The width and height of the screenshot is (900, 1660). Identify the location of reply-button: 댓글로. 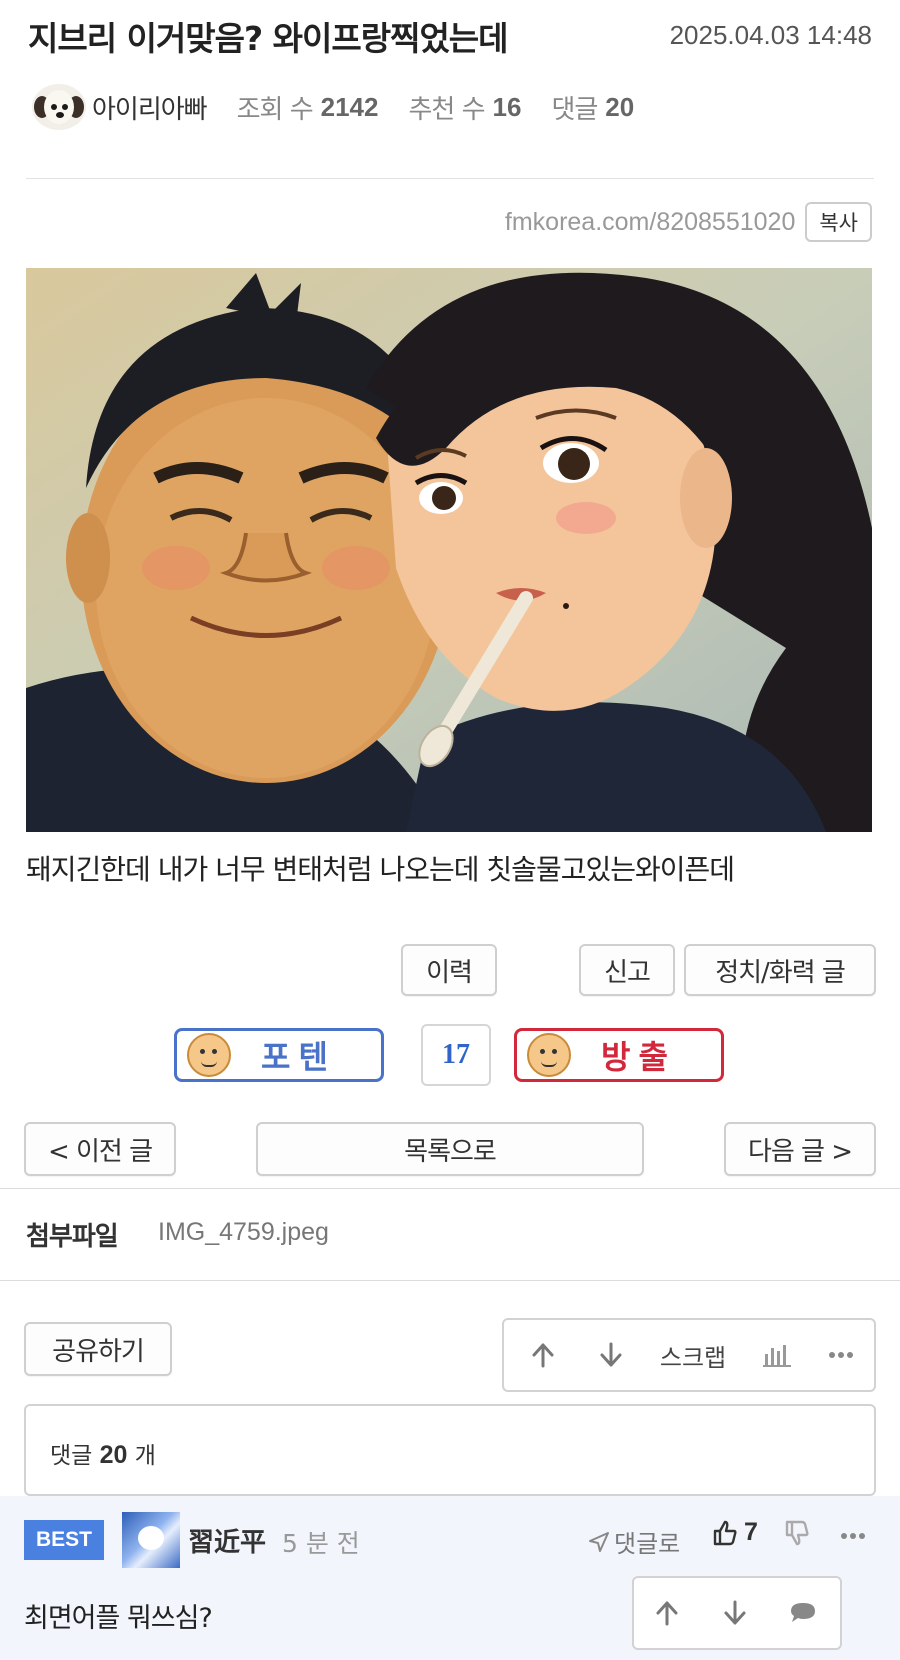
(634, 1541).